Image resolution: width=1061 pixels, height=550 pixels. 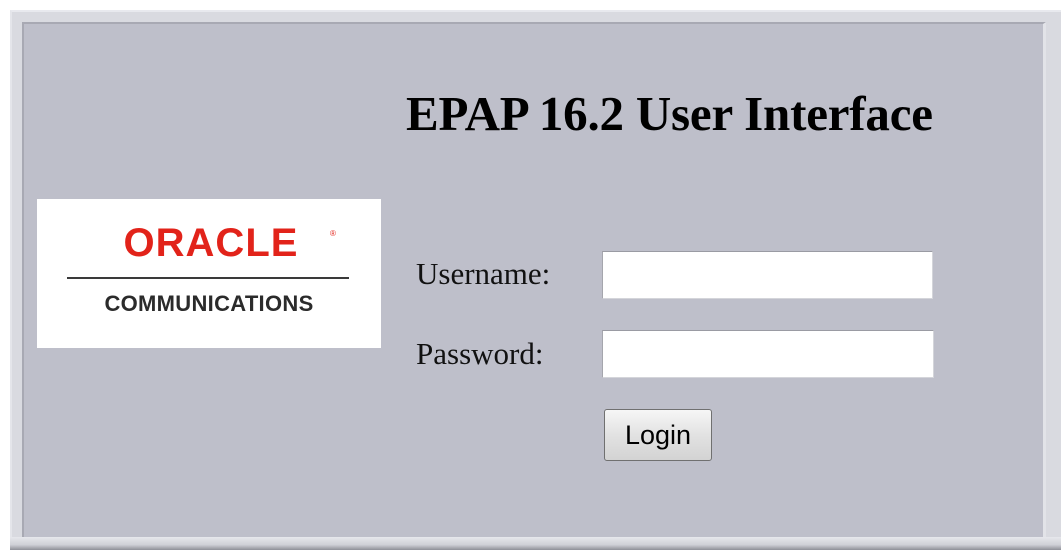 I want to click on username-input, so click(x=767, y=275).